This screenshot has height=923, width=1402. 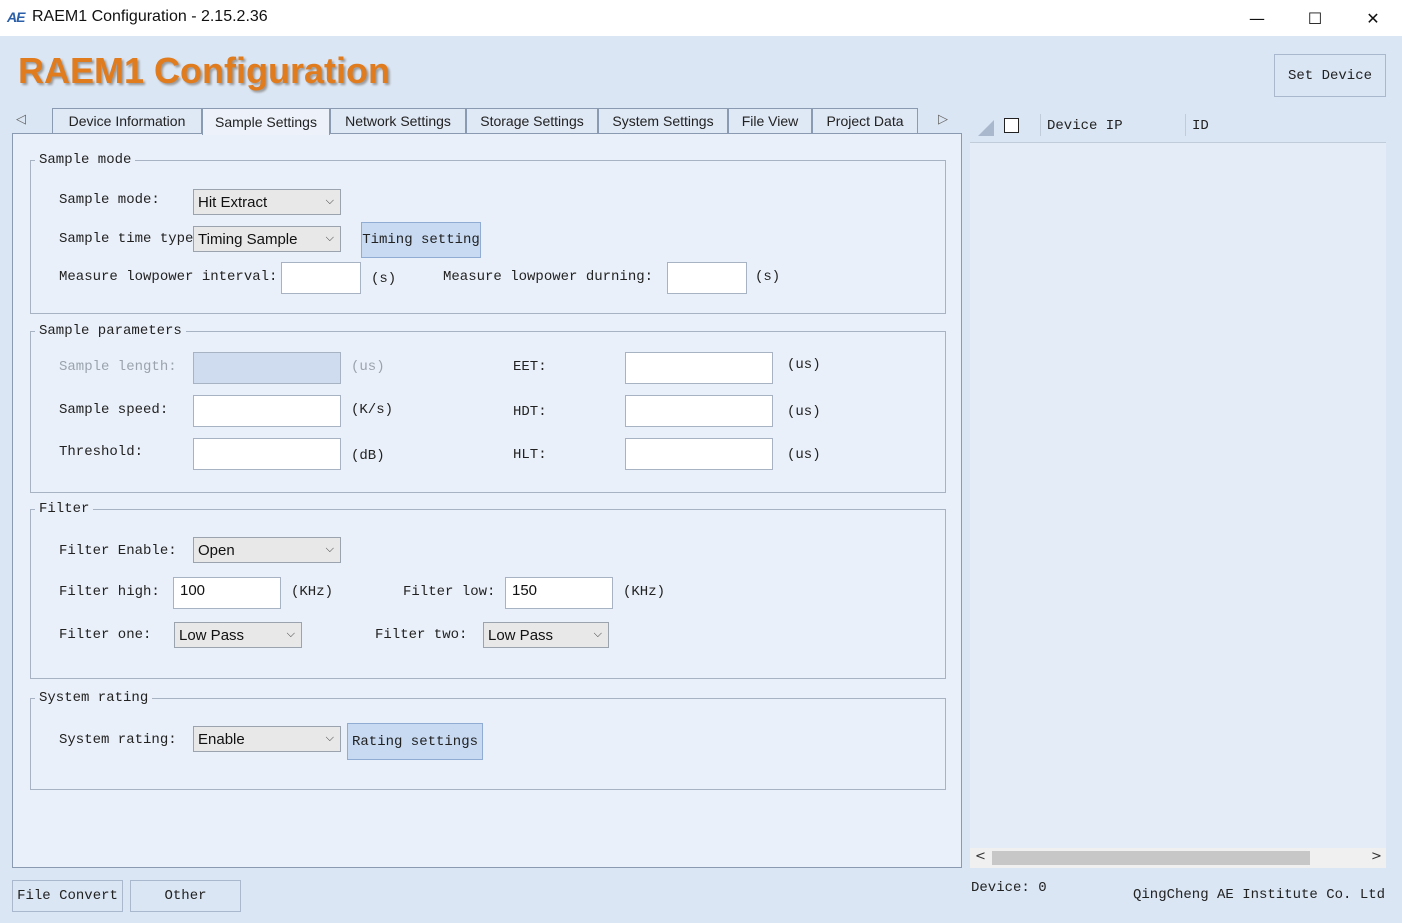 What do you see at coordinates (1330, 75) in the screenshot?
I see `set-device-button: Set Device` at bounding box center [1330, 75].